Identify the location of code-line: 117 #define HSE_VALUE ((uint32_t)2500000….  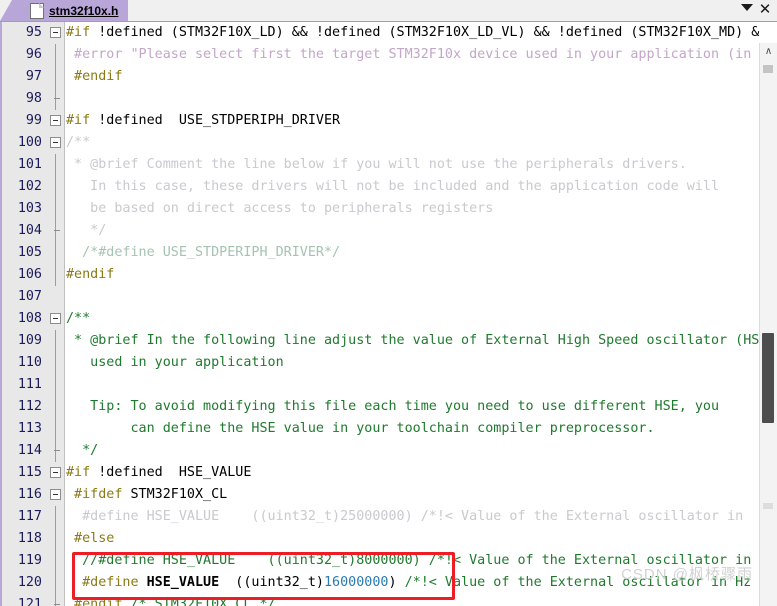
(389, 517).